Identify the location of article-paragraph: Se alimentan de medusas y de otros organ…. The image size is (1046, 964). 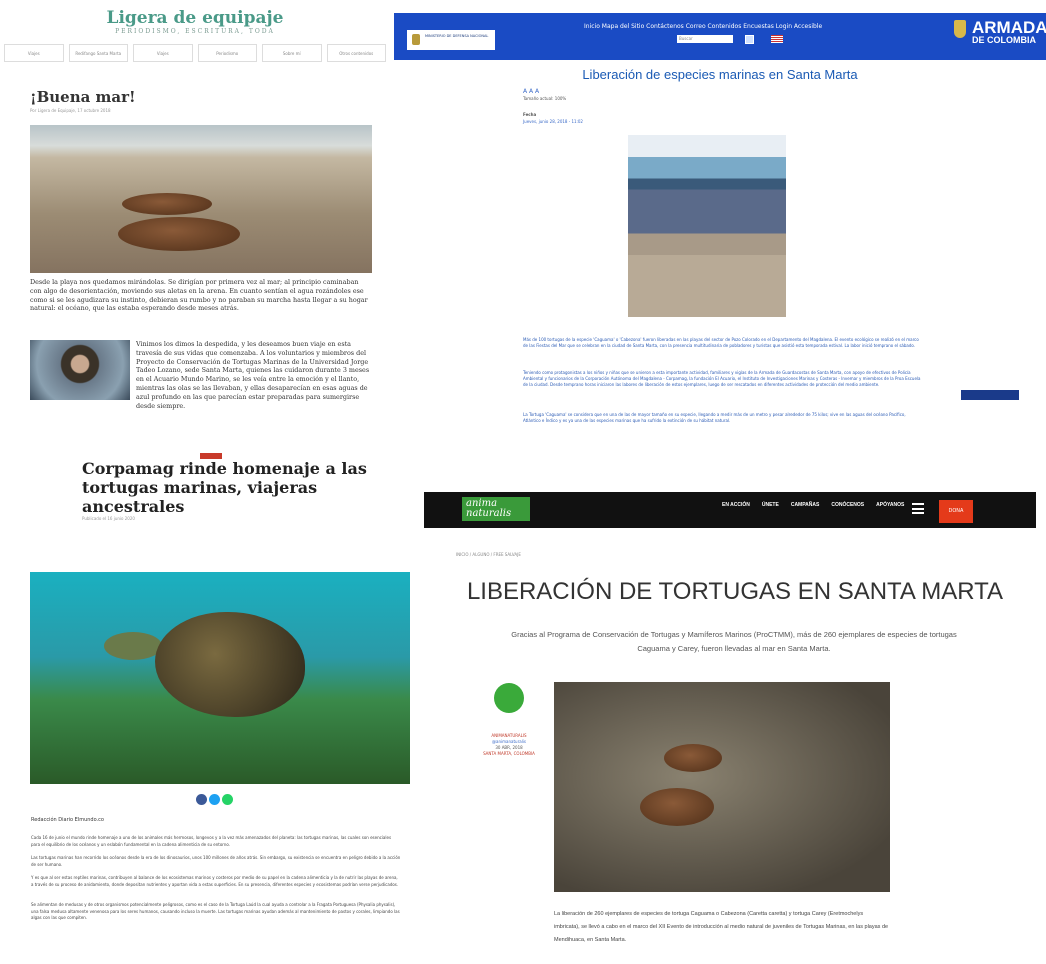
(215, 911).